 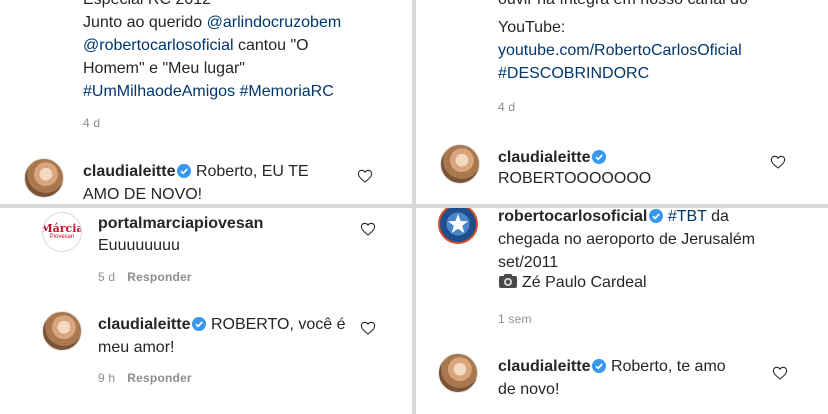 I want to click on hashtag-link: #UmMilhaodeAmigos, so click(x=159, y=91).